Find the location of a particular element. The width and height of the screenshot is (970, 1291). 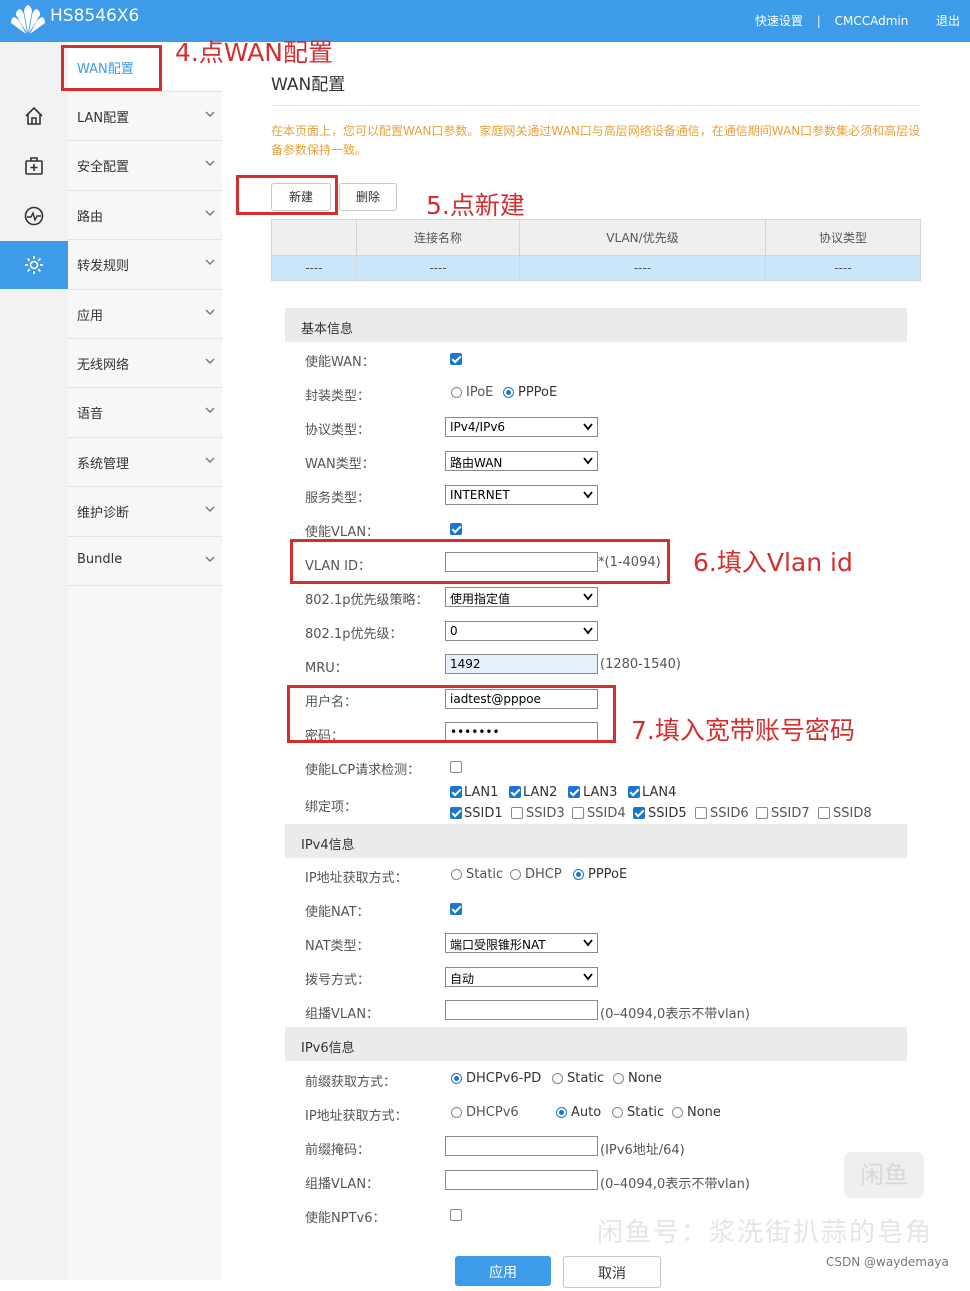

ipv6-none-radio is located at coordinates (677, 1112).